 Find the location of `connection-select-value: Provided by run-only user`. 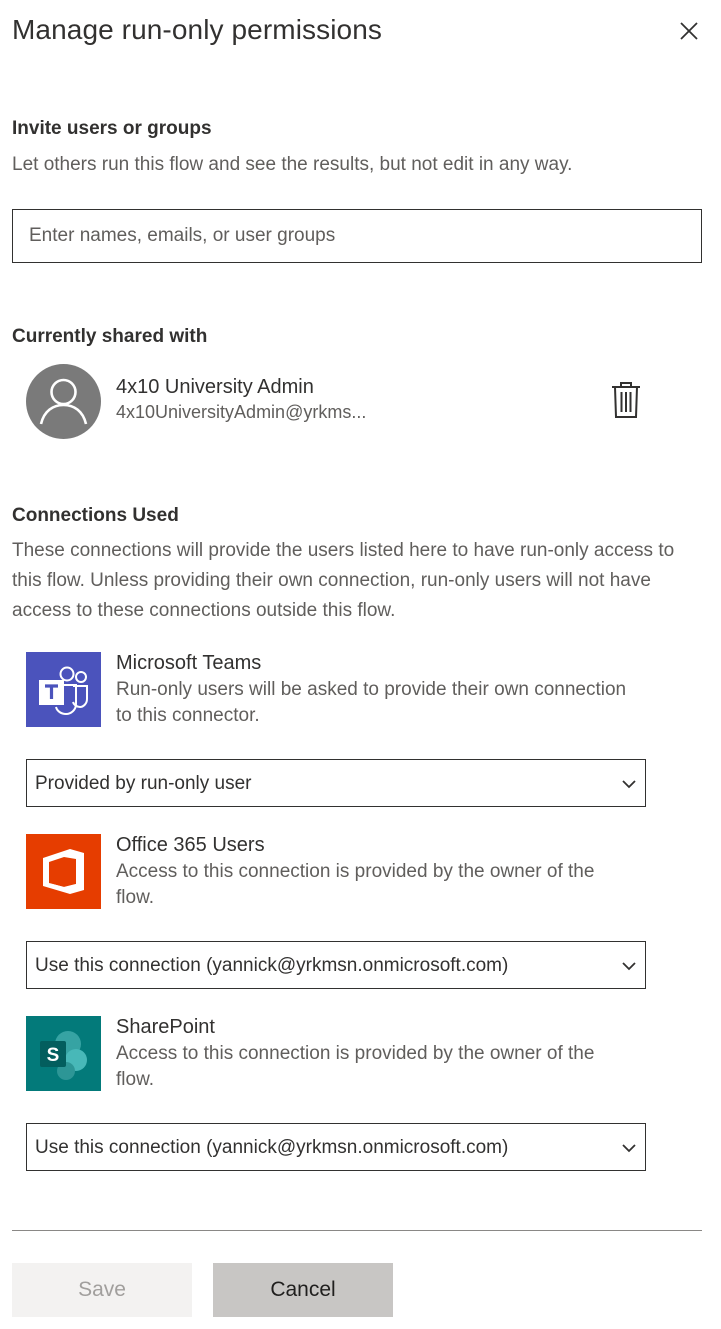

connection-select-value: Provided by run-only user is located at coordinates (143, 783).